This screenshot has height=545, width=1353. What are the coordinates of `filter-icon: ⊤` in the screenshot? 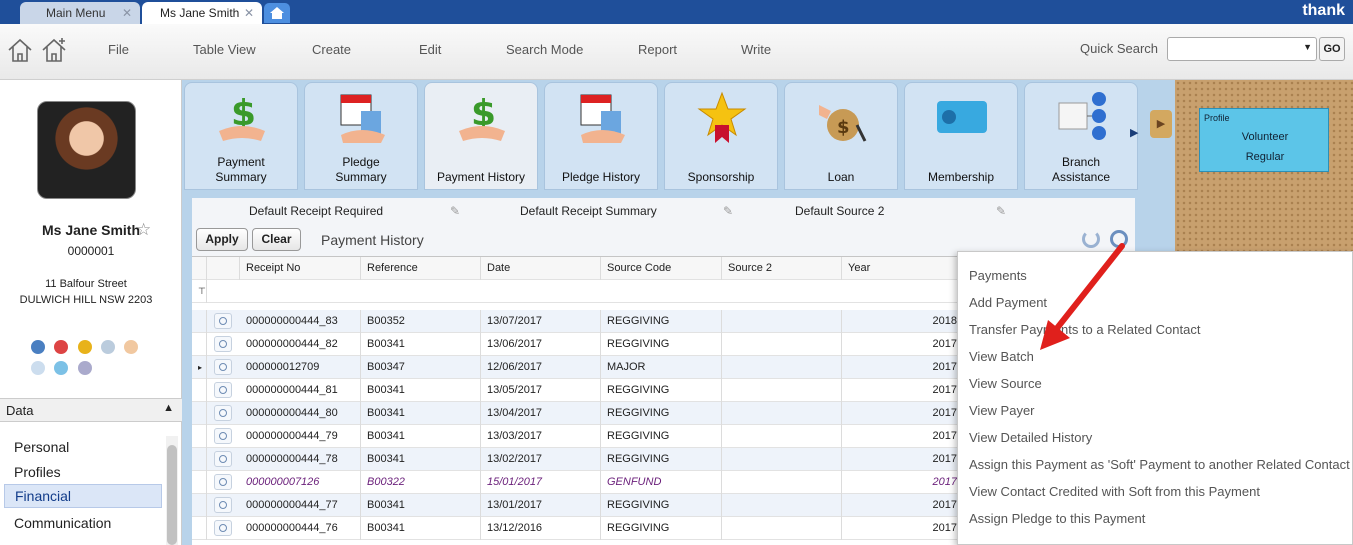 It's located at (199, 291).